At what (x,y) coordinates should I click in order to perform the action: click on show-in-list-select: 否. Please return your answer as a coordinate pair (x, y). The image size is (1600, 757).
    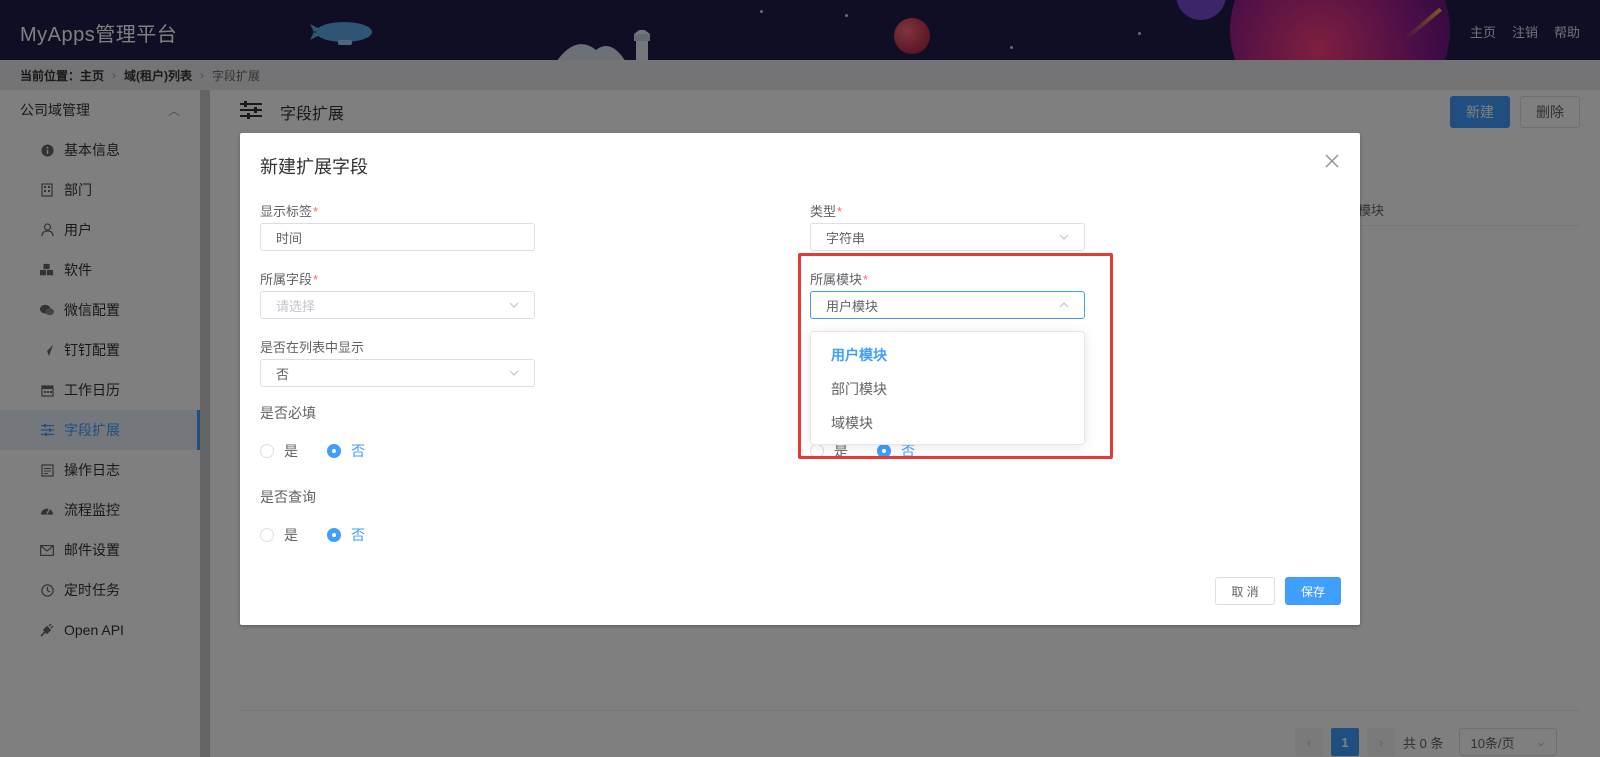
    Looking at the image, I should click on (397, 373).